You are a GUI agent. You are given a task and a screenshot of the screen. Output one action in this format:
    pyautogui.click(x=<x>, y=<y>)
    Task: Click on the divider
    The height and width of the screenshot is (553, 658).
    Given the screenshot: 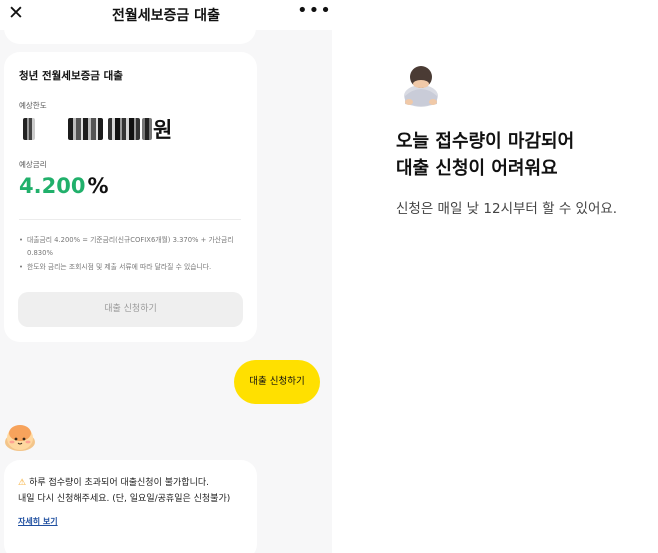 What is the action you would take?
    pyautogui.click(x=130, y=219)
    